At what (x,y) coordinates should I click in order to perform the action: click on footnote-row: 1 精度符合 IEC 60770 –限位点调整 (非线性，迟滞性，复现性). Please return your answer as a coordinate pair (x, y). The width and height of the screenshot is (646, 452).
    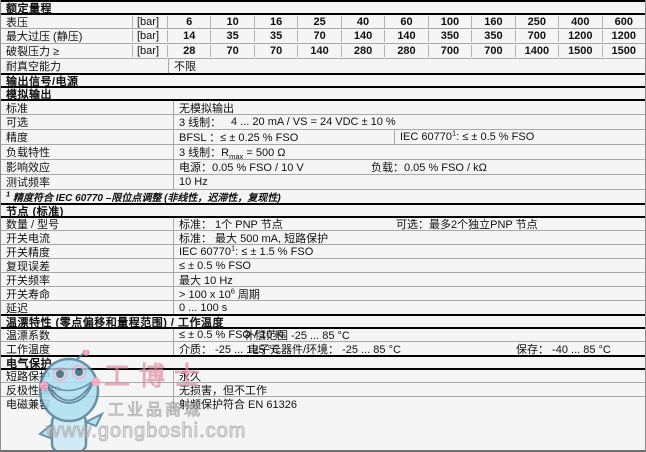
    Looking at the image, I should click on (323, 196).